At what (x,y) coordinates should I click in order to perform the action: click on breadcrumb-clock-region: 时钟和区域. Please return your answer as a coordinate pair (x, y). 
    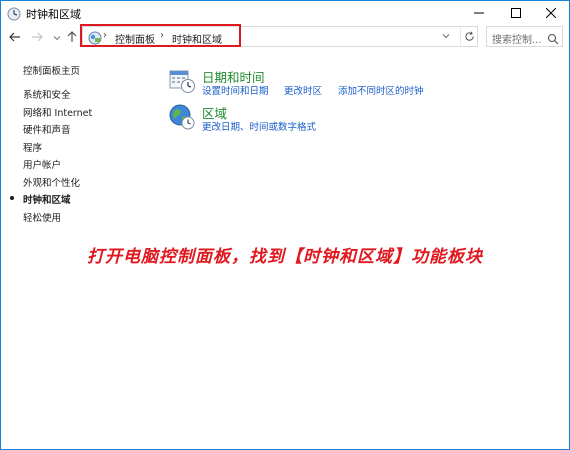
    Looking at the image, I should click on (197, 38).